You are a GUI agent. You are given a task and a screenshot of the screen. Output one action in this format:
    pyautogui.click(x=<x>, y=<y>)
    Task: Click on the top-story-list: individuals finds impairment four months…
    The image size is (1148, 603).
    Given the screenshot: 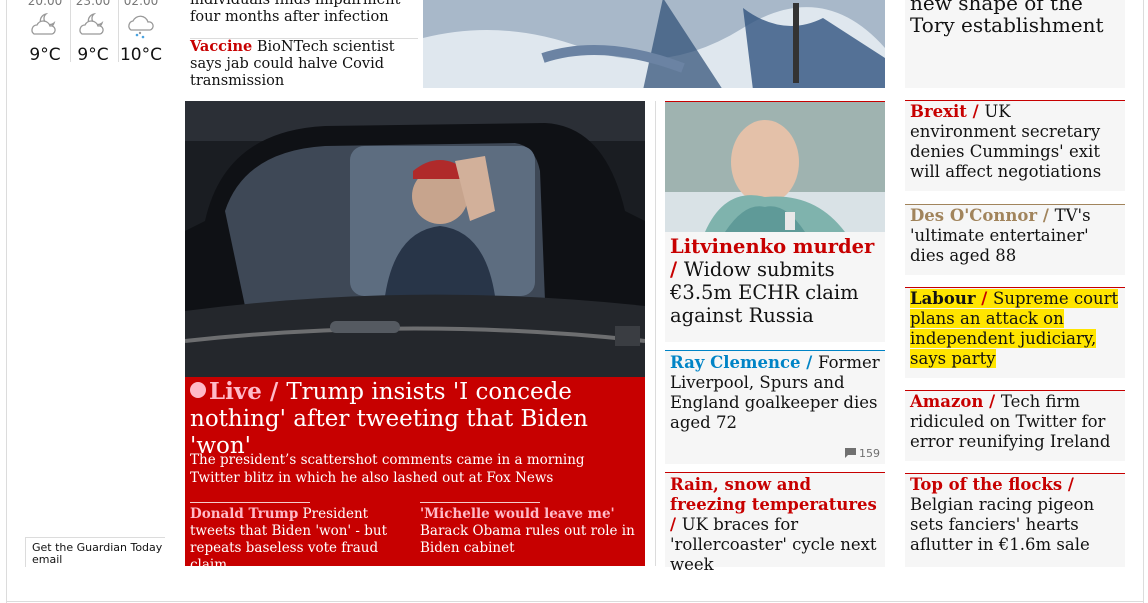 What is the action you would take?
    pyautogui.click(x=305, y=45)
    